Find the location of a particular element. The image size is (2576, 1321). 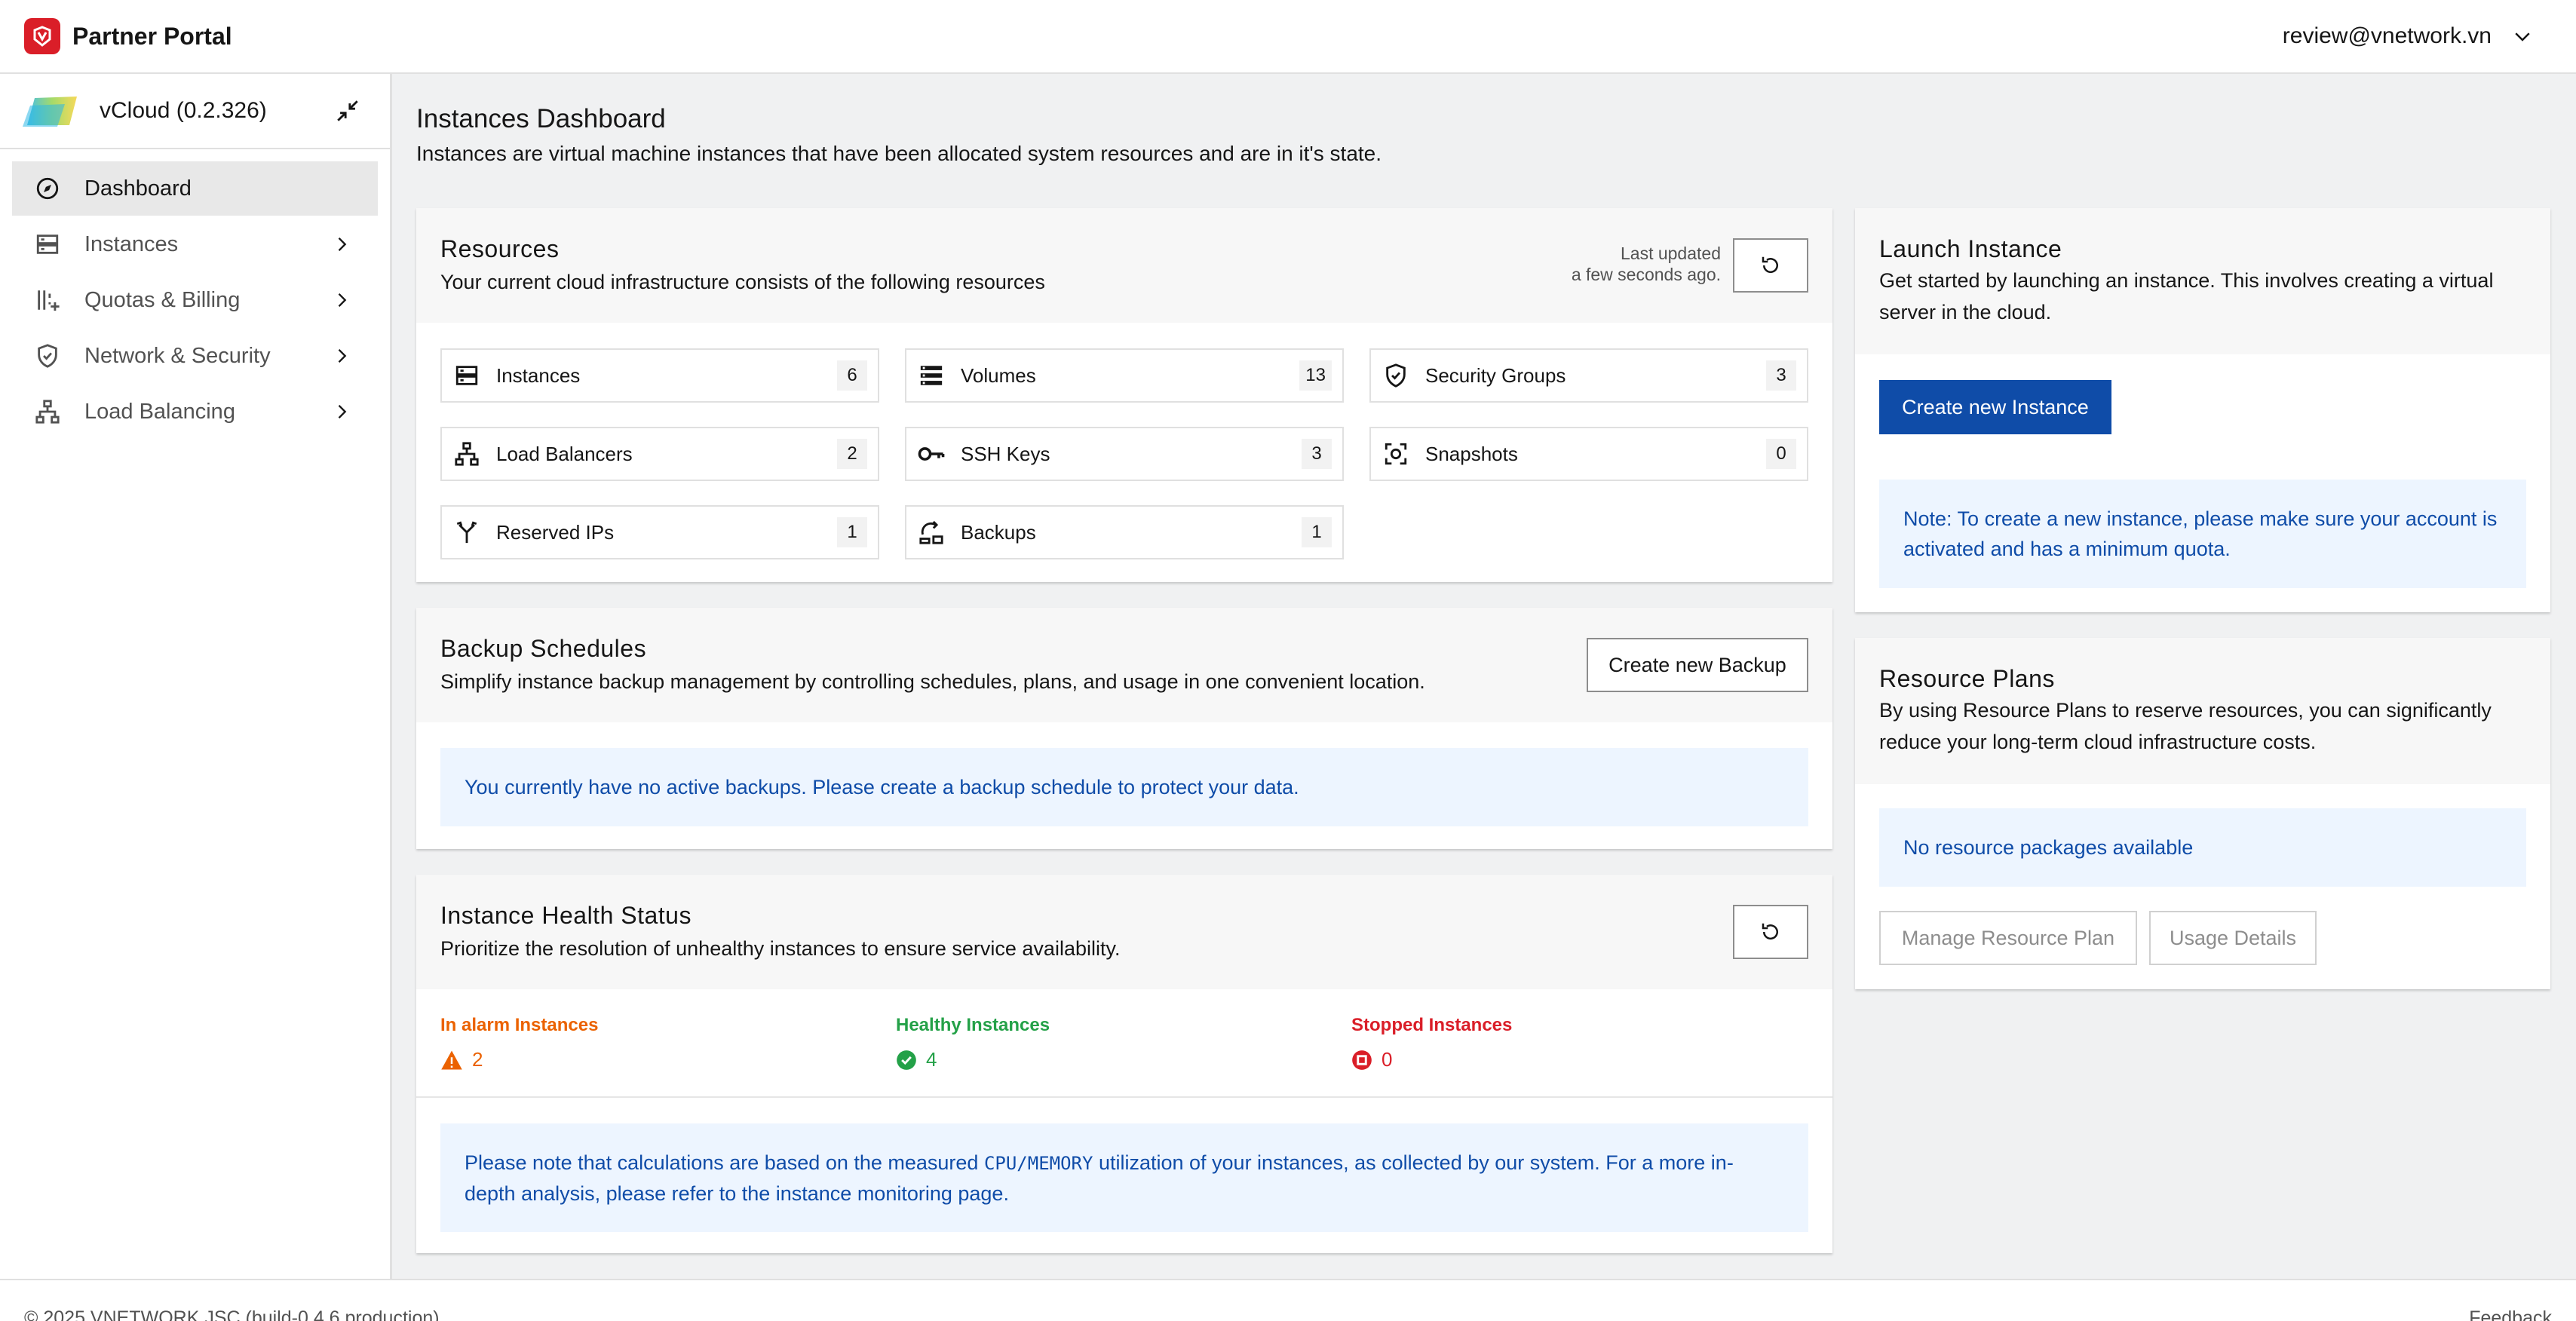

user-menu: review@vnetwork.vn is located at coordinates (2408, 36).